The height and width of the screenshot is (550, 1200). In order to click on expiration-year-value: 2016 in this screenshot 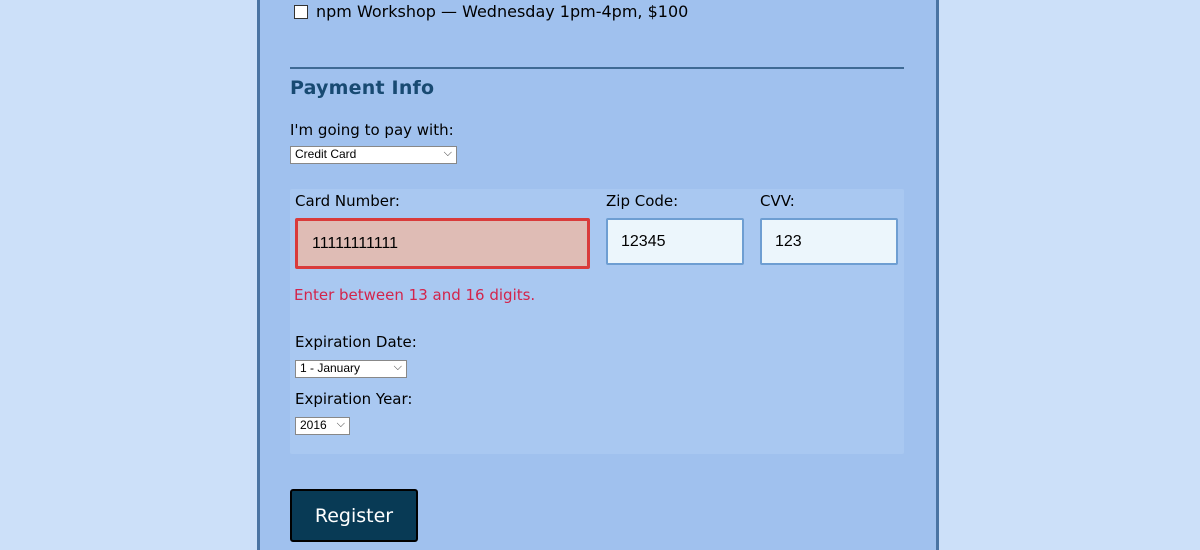, I will do `click(313, 425)`.